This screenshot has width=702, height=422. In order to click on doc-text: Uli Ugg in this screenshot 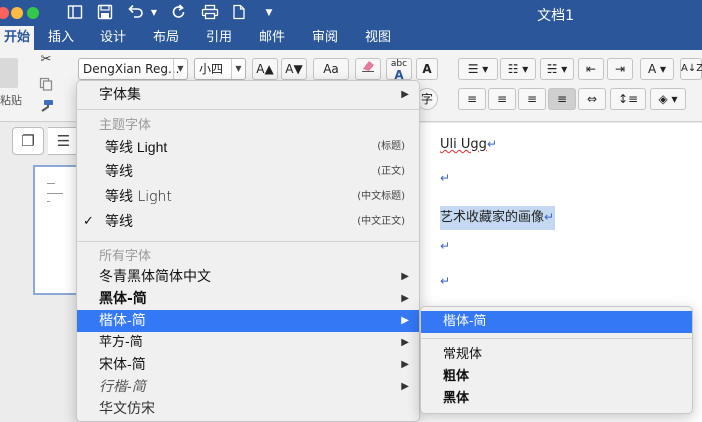, I will do `click(463, 144)`.